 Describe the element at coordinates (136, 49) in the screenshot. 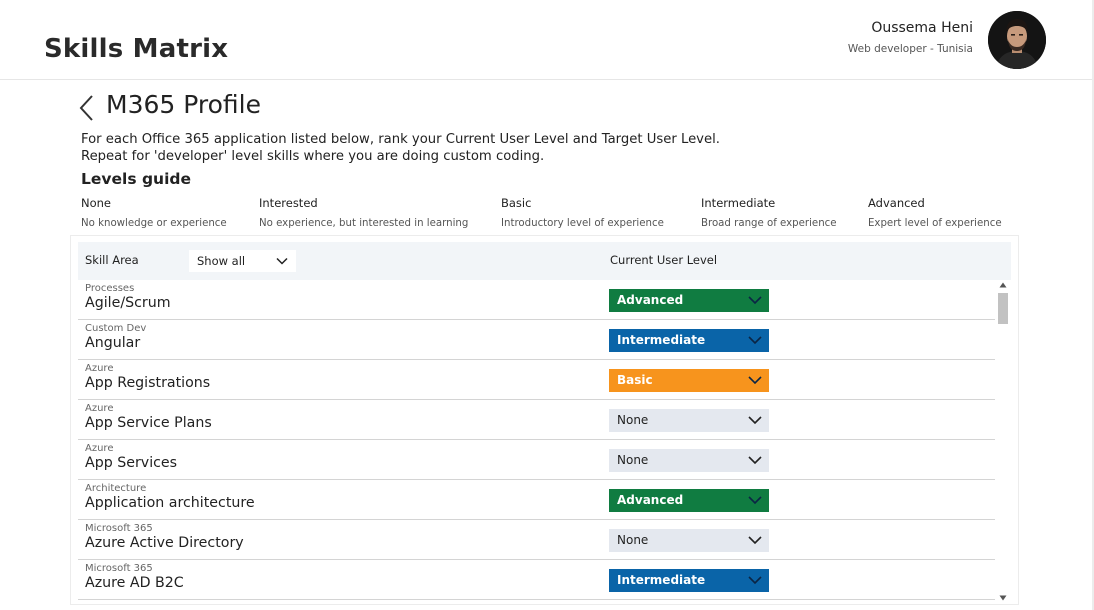

I see `app-title: Skills Matrix` at that location.